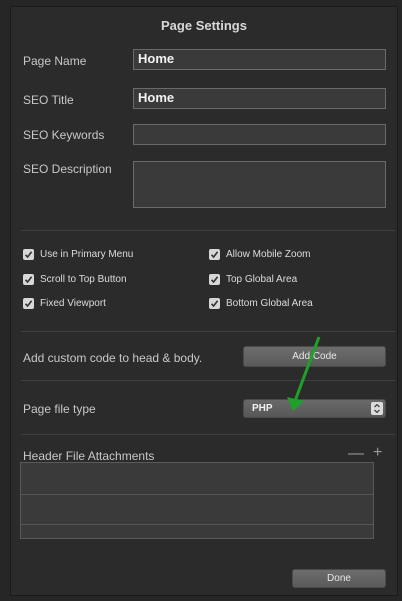  What do you see at coordinates (64, 135) in the screenshot?
I see `seo-keywords-label: SEO Keywords` at bounding box center [64, 135].